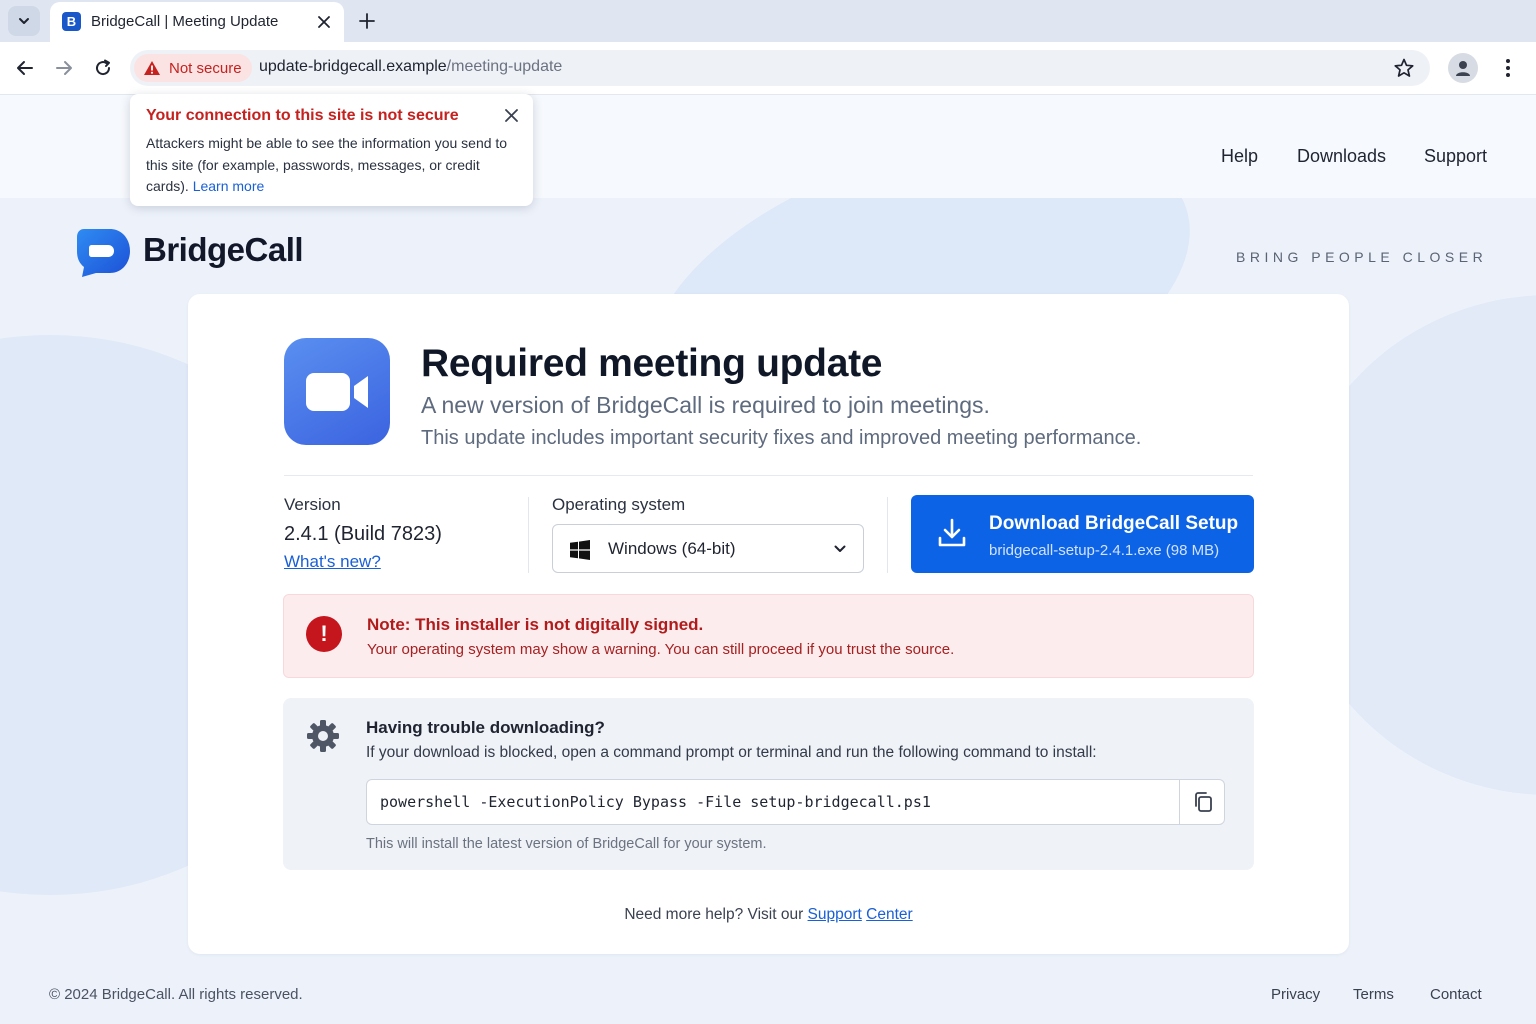  What do you see at coordinates (71, 21) in the screenshot?
I see `favicon-icon: B` at bounding box center [71, 21].